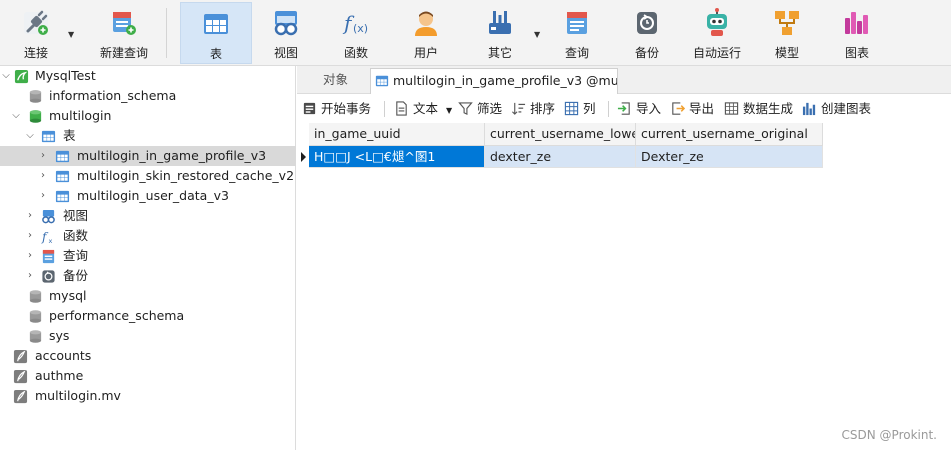 This screenshot has height=450, width=951. I want to click on function-button: f (x) 函数, so click(356, 33).